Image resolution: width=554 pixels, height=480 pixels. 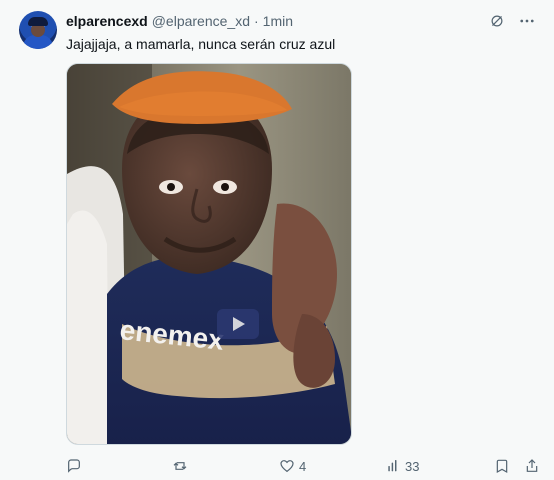 I want to click on bar-chart-icon, so click(x=392, y=466).